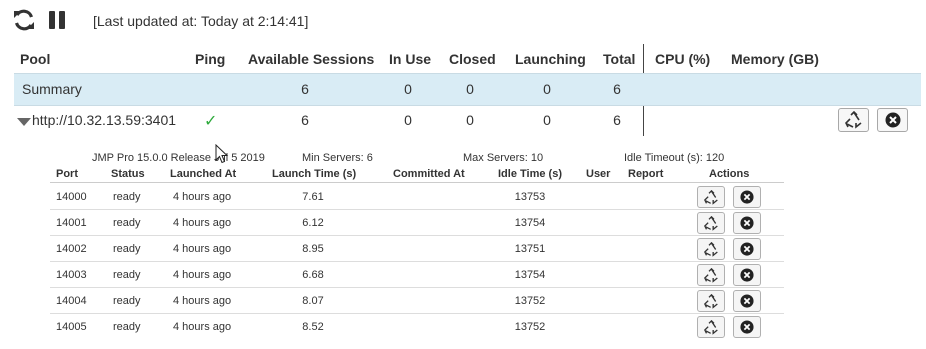 The image size is (926, 349). Describe the element at coordinates (775, 59) in the screenshot. I see `col-memory: Memory (GB)` at that location.